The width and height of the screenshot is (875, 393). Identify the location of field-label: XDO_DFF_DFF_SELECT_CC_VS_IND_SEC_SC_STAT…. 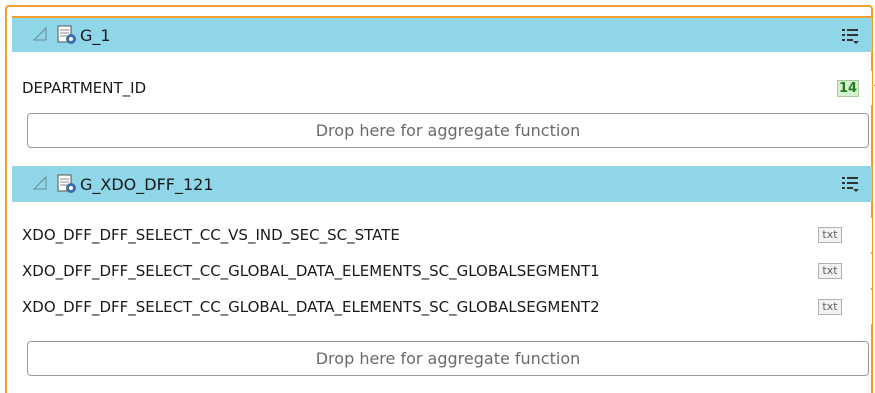
(211, 235).